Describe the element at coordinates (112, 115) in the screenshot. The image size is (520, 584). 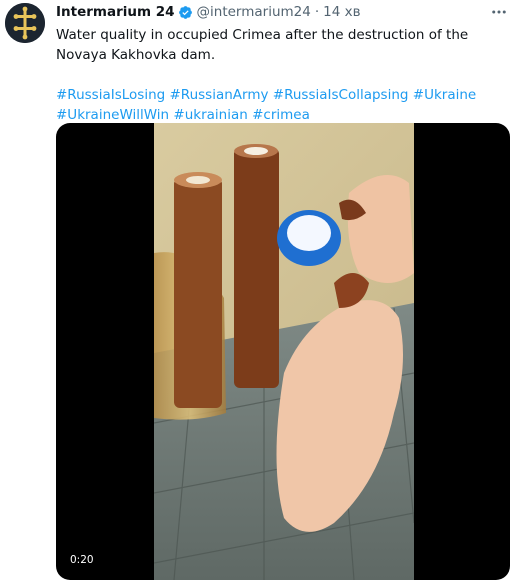
I see `hashtag-link: #UkraineWillWin` at that location.